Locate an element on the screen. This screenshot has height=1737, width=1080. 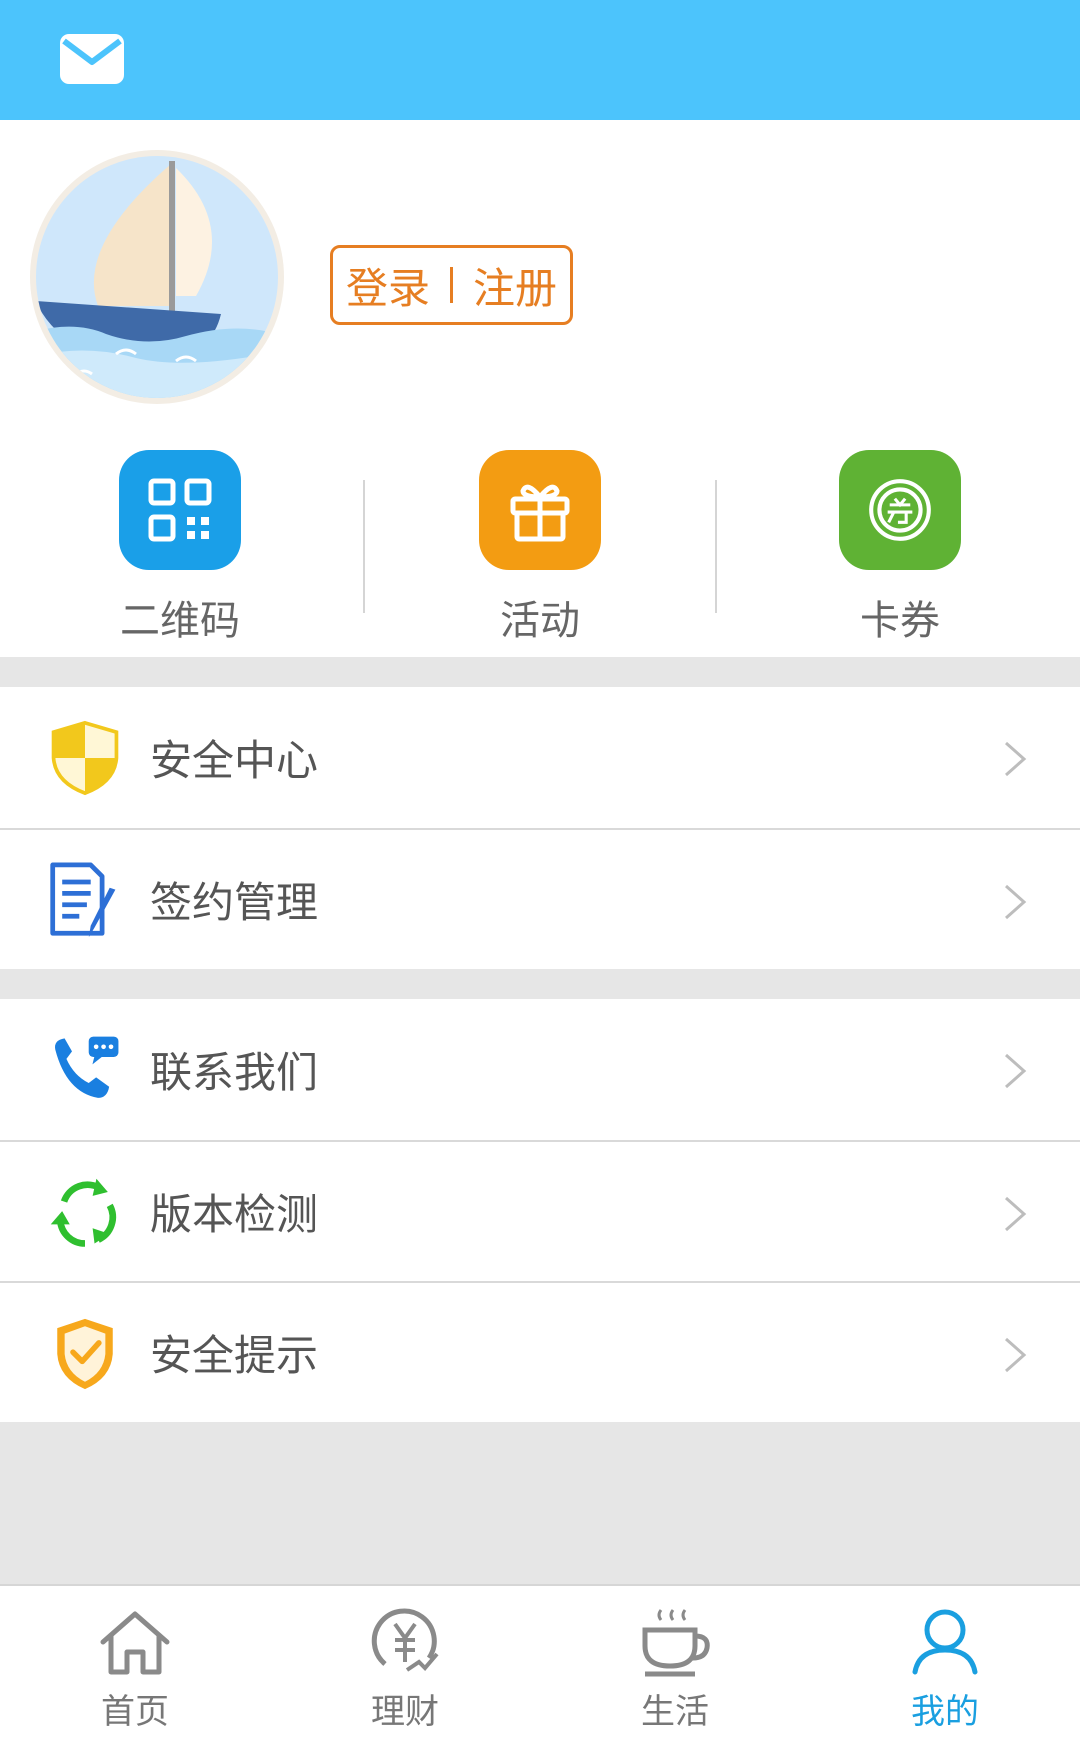
qr-code-icon is located at coordinates (180, 510).